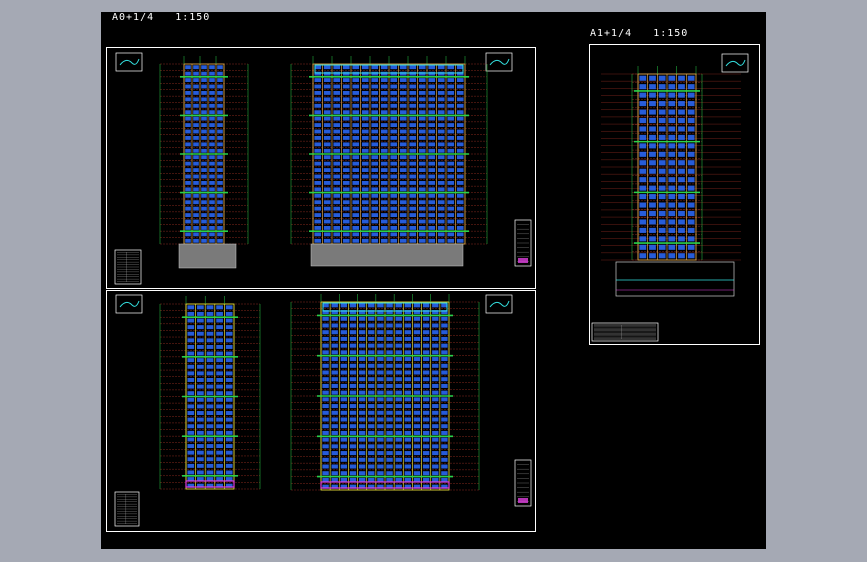 Image resolution: width=867 pixels, height=562 pixels. I want to click on section-podium, so click(675, 279).